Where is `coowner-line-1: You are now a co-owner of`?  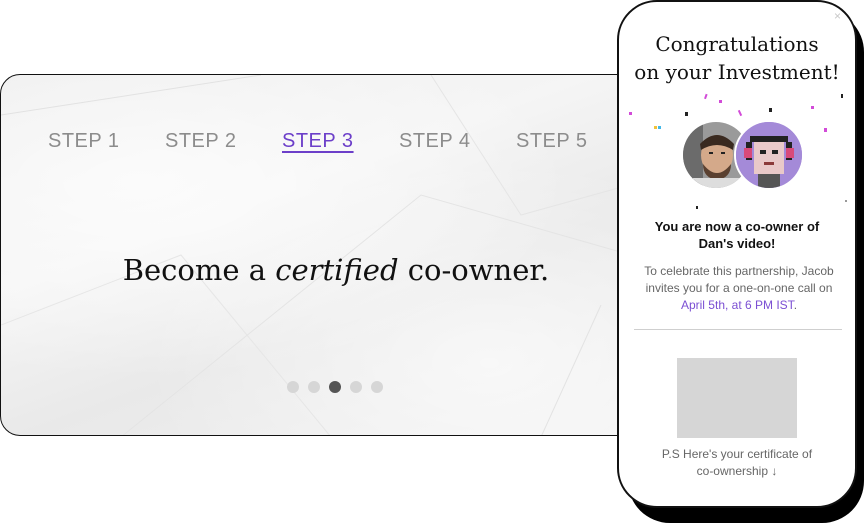
coowner-line-1: You are now a co-owner of is located at coordinates (737, 226).